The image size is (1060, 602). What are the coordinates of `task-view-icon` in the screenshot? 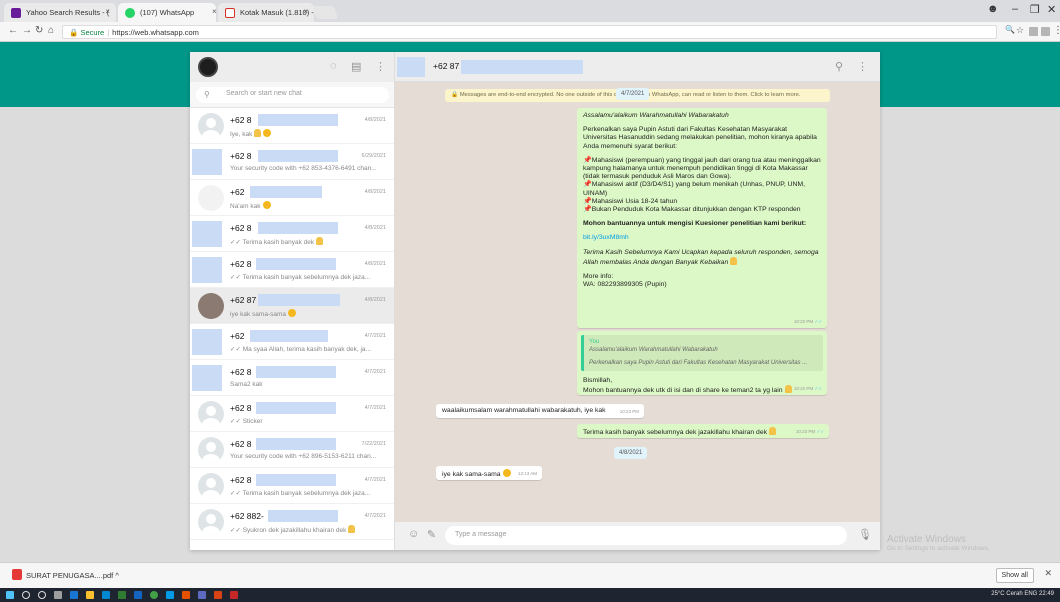 It's located at (58, 595).